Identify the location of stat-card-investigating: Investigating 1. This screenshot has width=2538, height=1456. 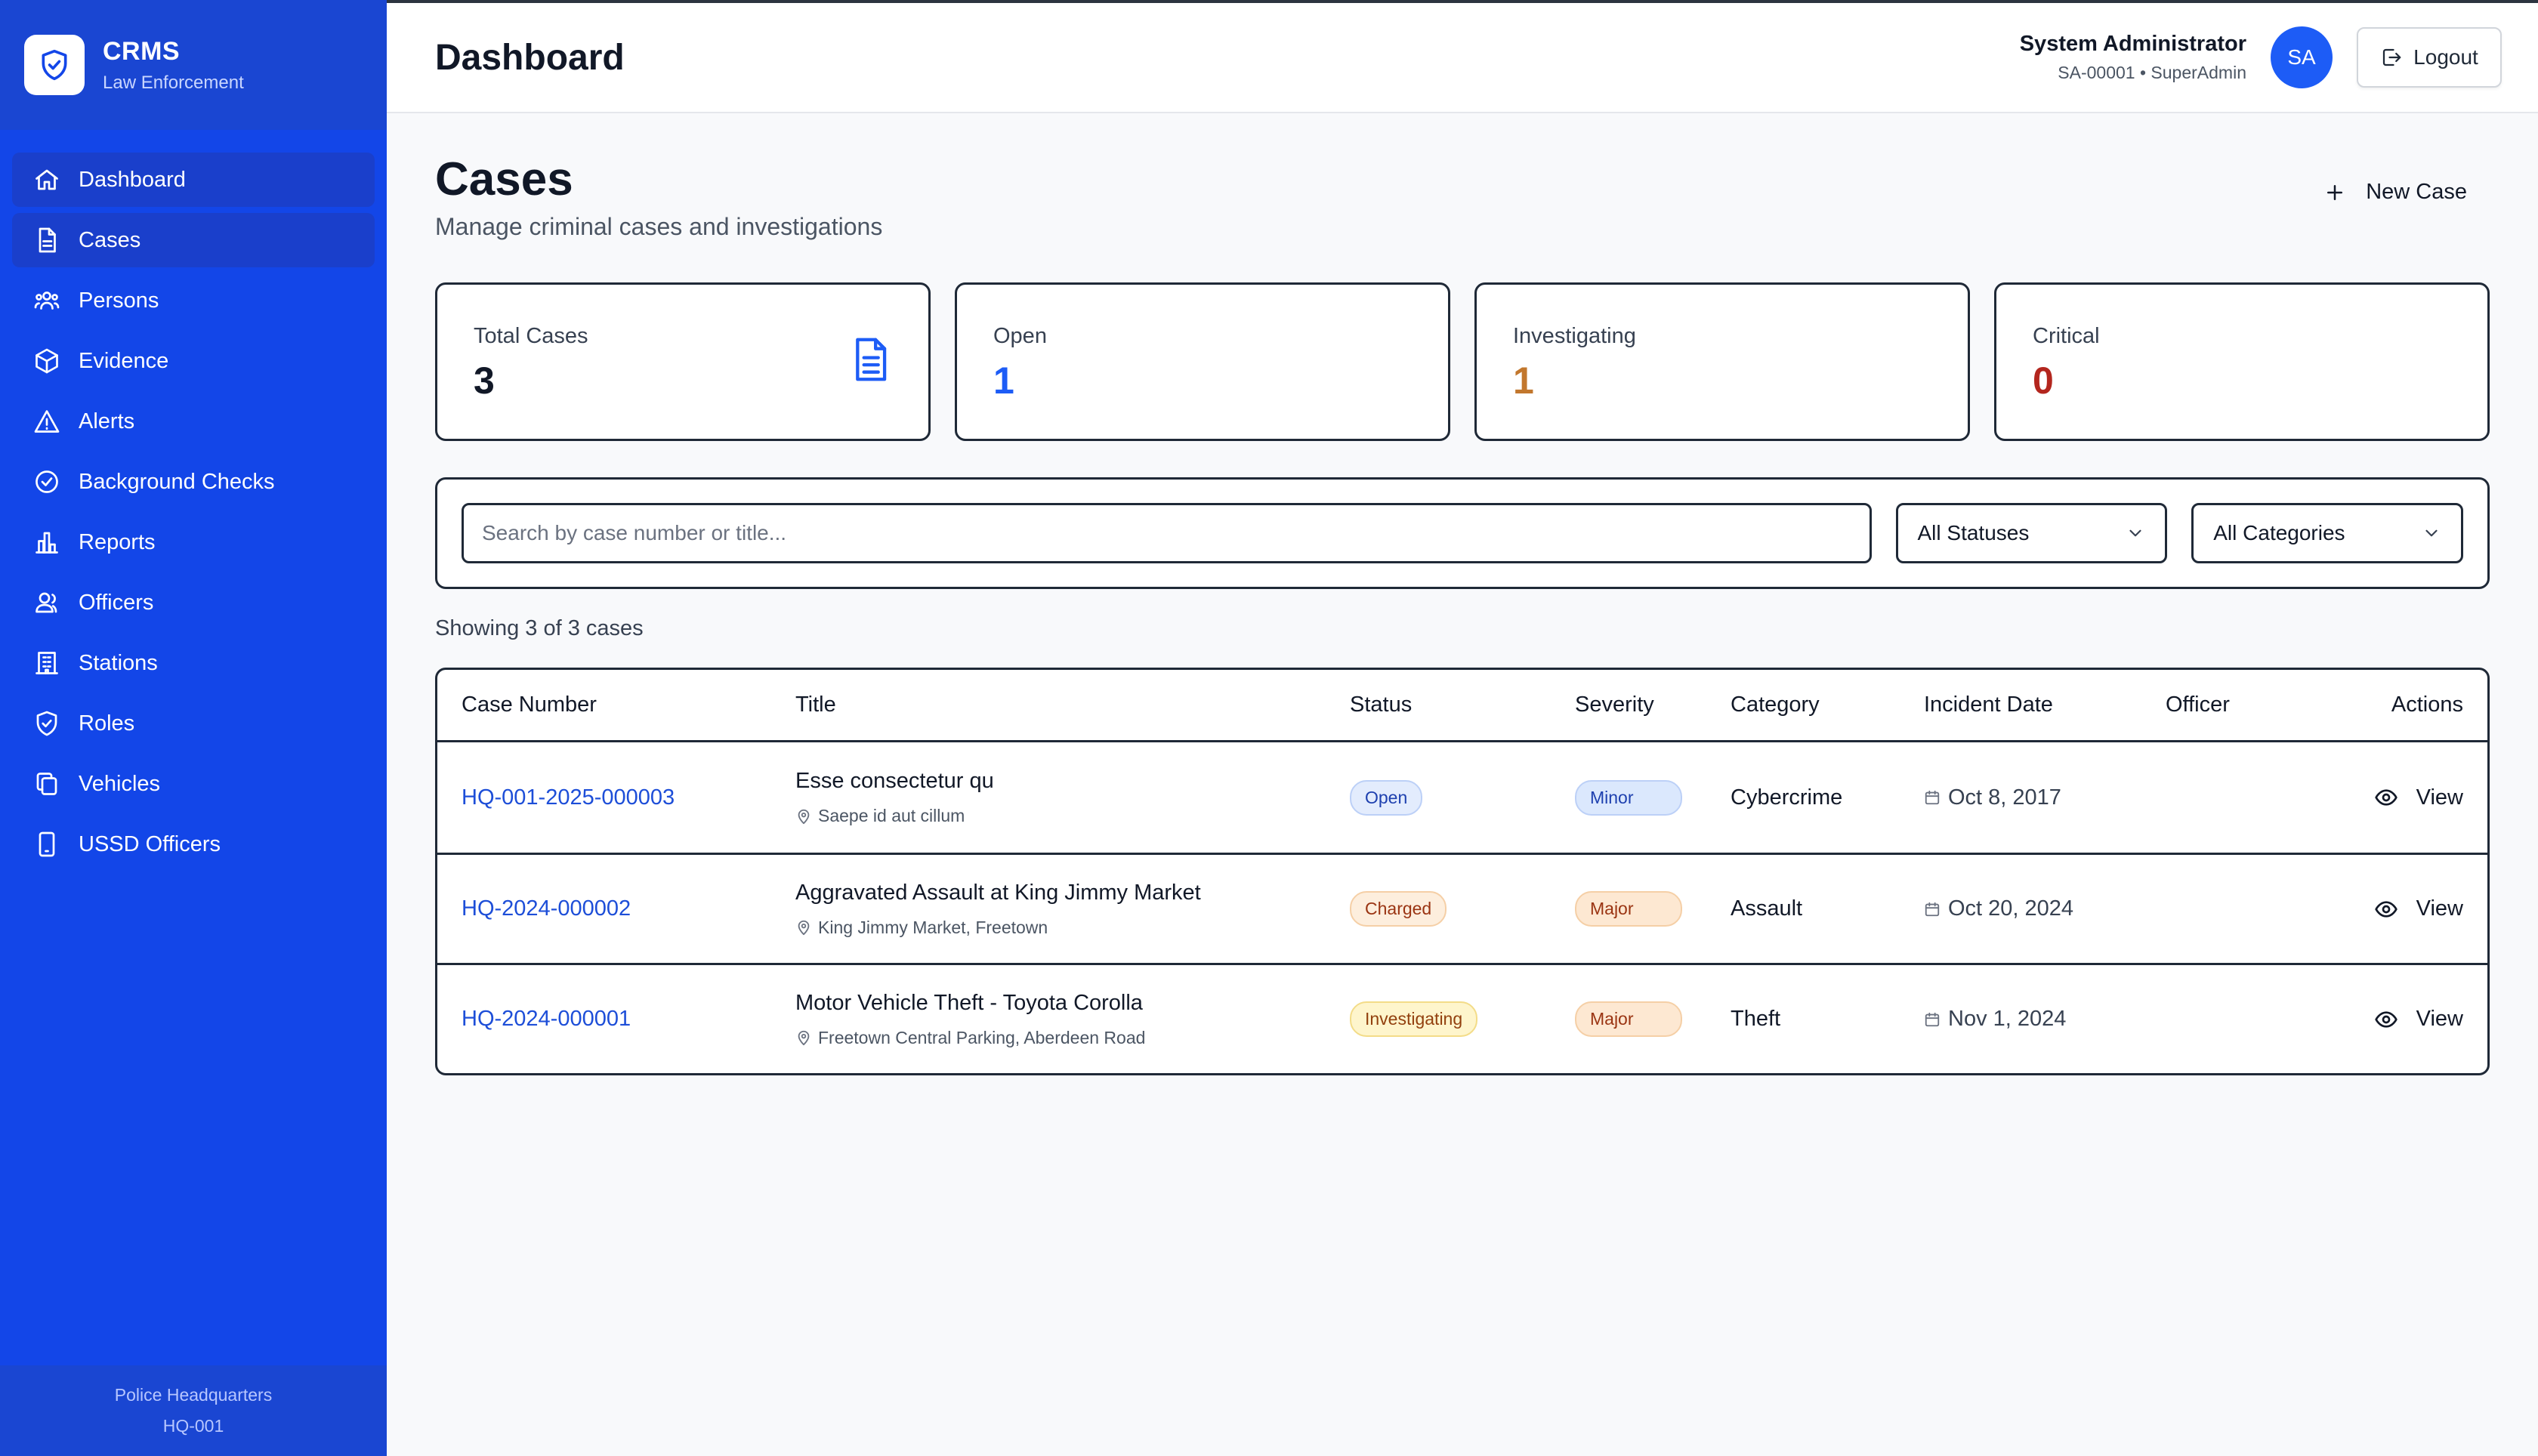
(1722, 361).